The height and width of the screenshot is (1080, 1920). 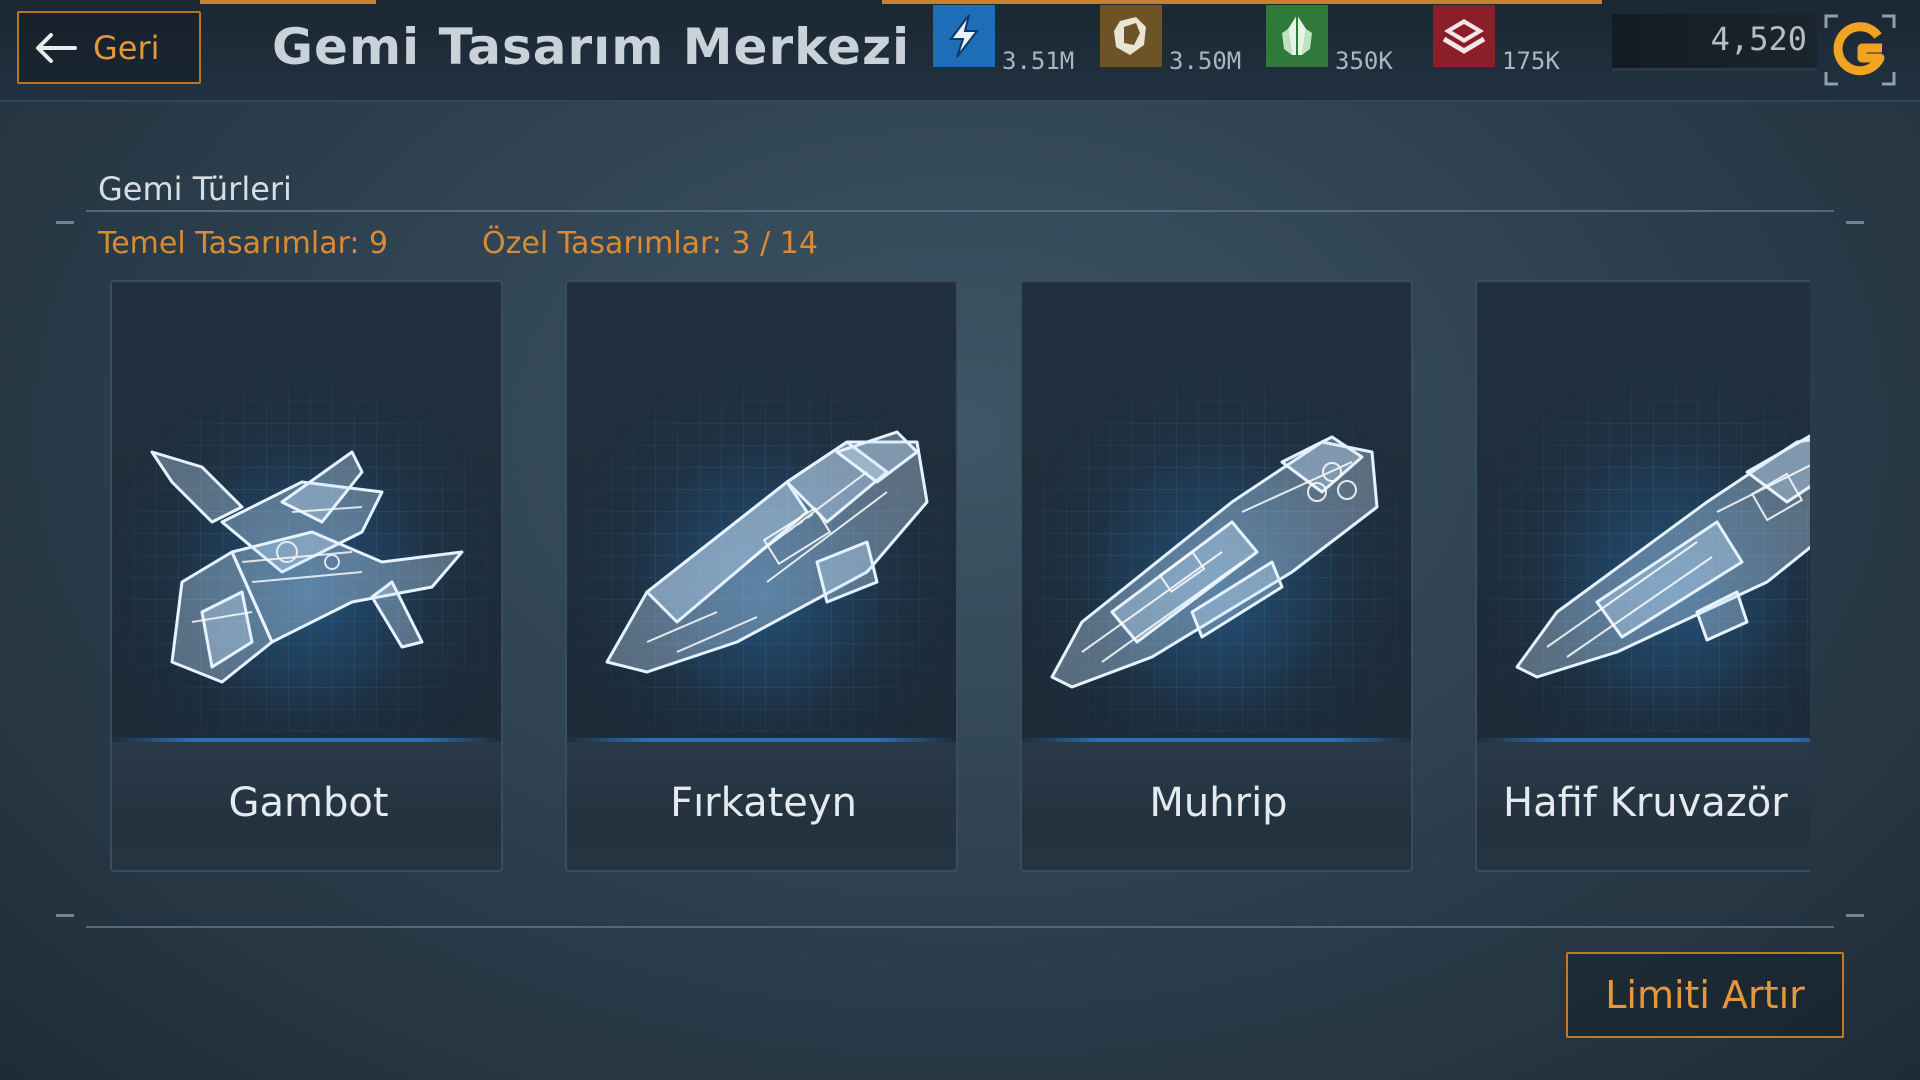 What do you see at coordinates (591, 47) in the screenshot?
I see `page-title: Gemi Tasarım Merkezi` at bounding box center [591, 47].